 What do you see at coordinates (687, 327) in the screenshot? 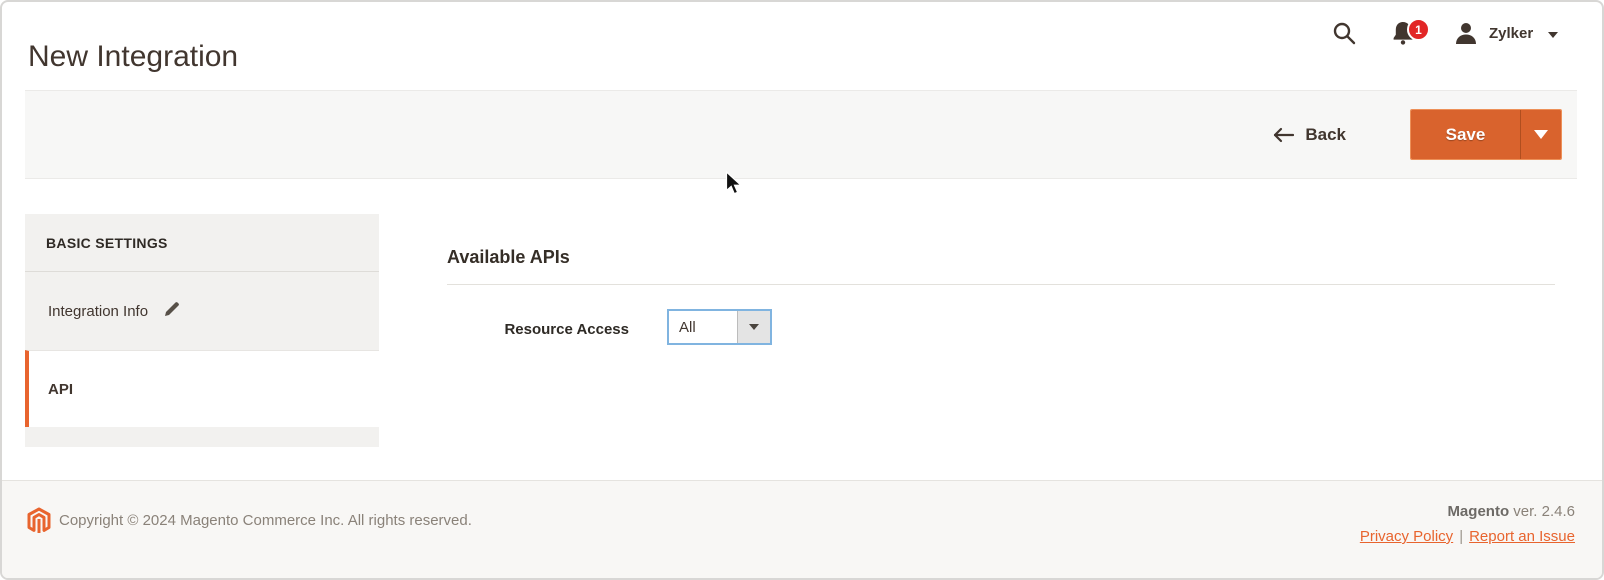
I see `resource-access-value: All` at bounding box center [687, 327].